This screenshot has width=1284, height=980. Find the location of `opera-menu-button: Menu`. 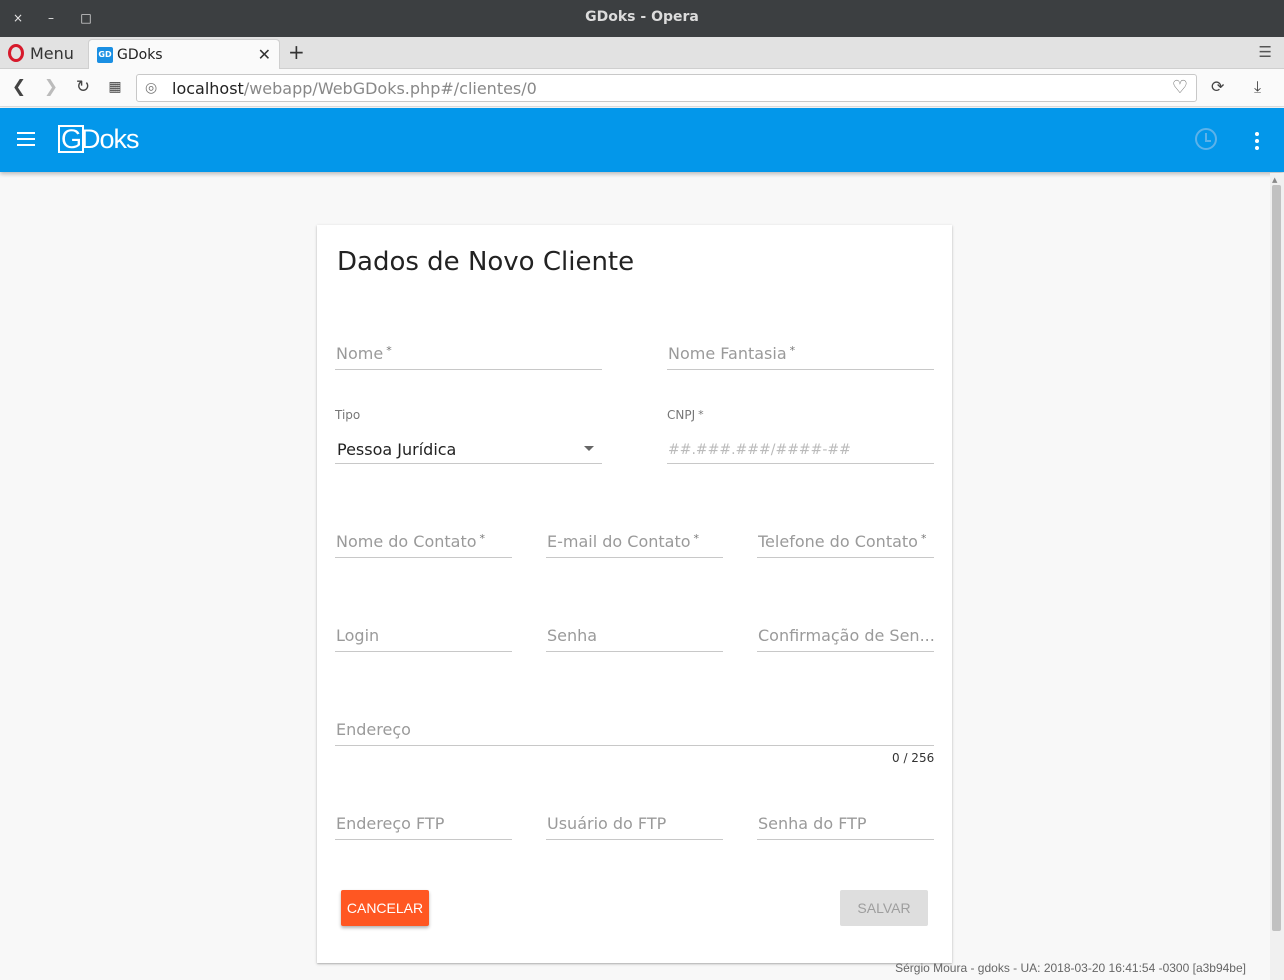

opera-menu-button: Menu is located at coordinates (41, 53).